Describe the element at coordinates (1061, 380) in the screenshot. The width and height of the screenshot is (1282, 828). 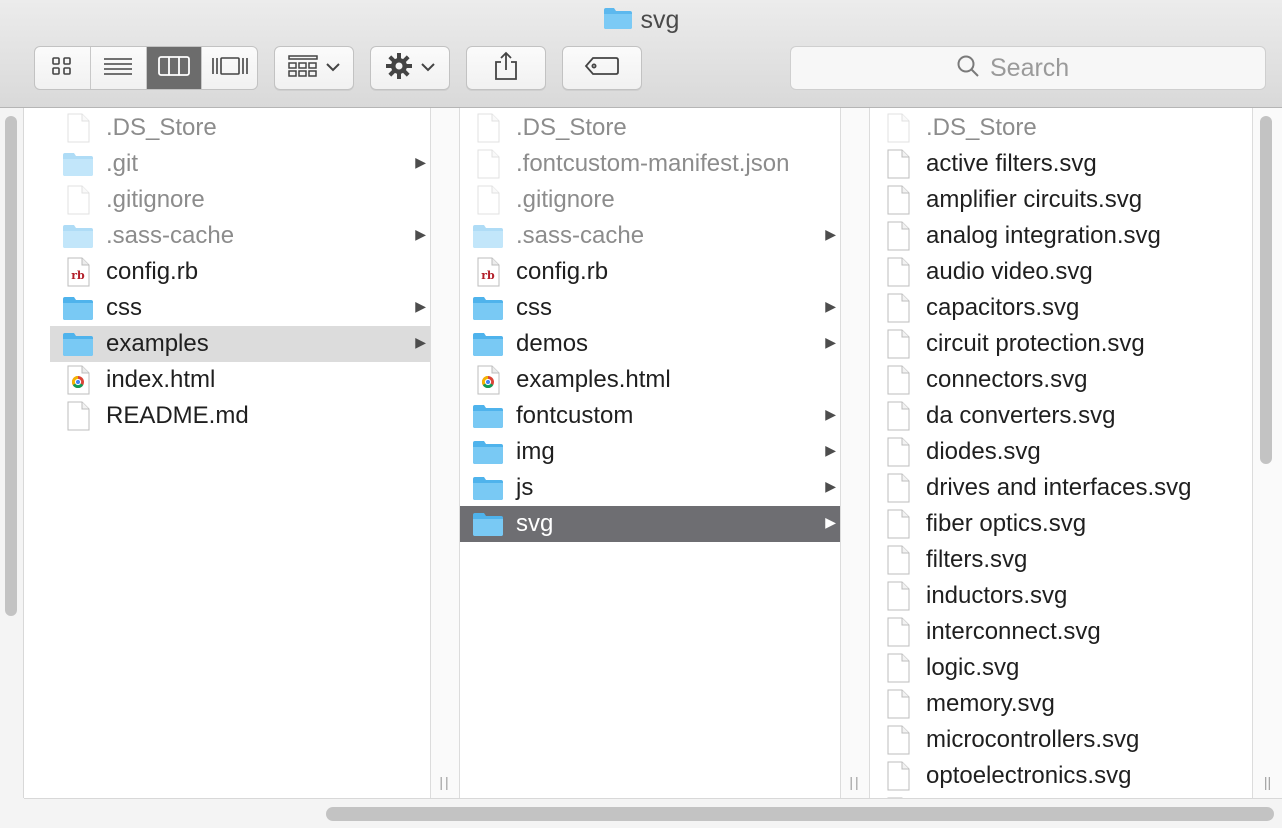
I see `file-list-item: connectors.svg` at that location.